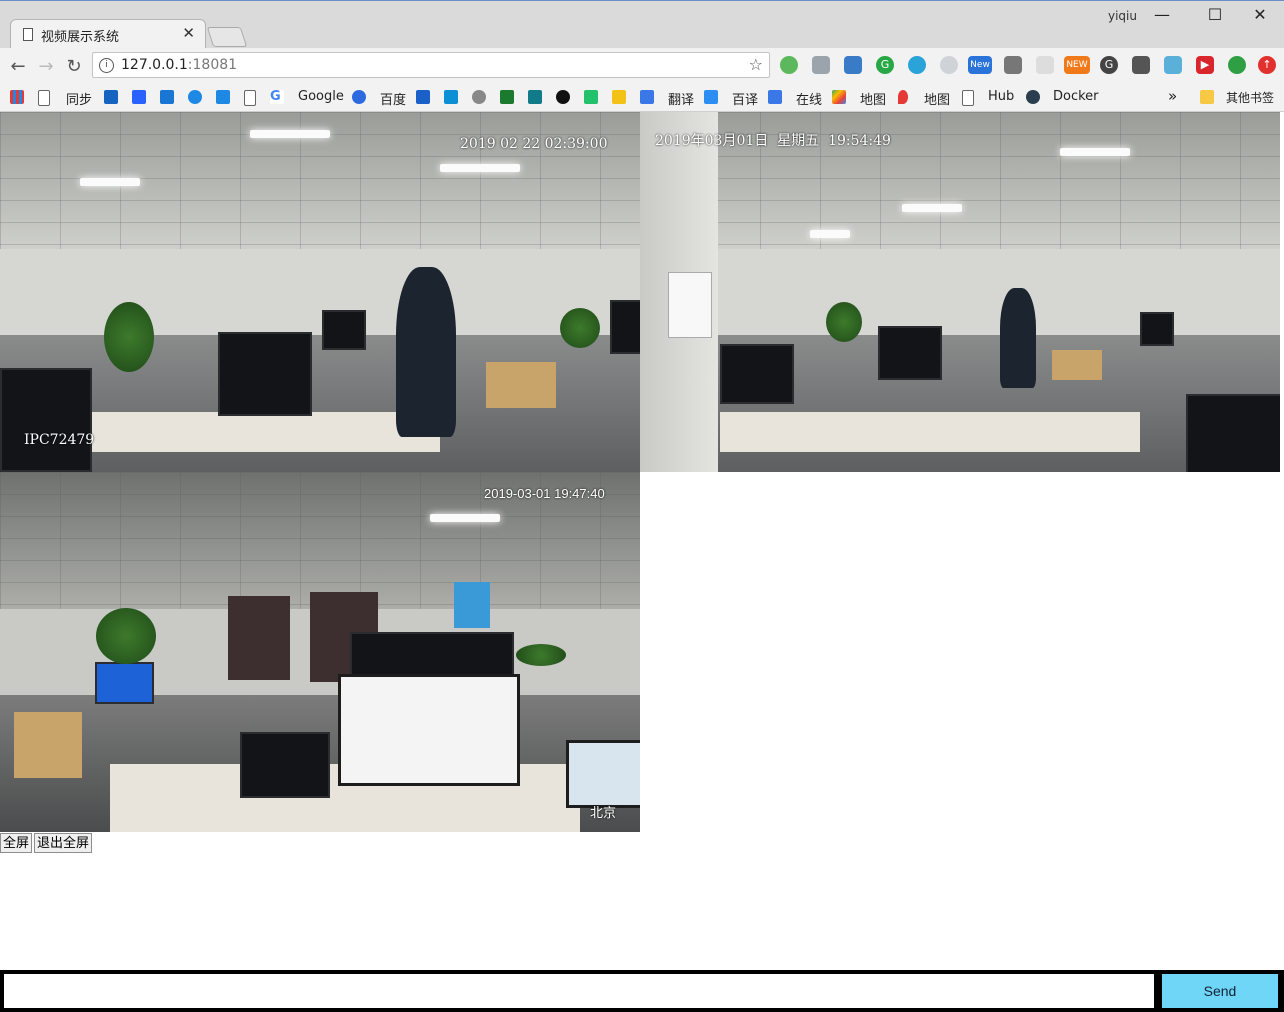 This screenshot has height=1012, width=1284. Describe the element at coordinates (903, 97) in the screenshot. I see `map-pin-icon` at that location.